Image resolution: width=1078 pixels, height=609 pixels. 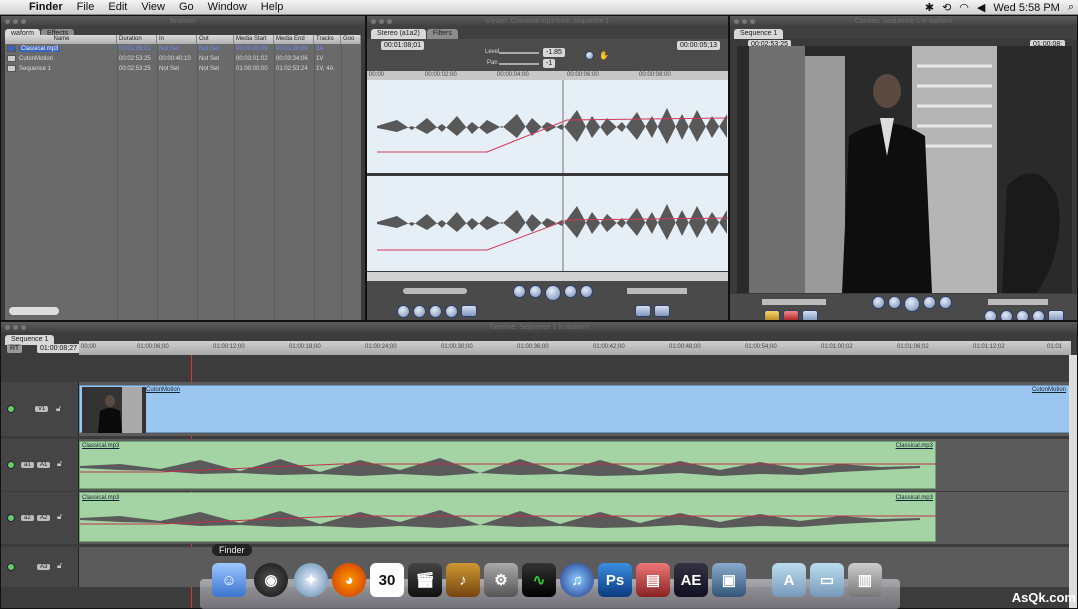 What do you see at coordinates (903, 21) in the screenshot?
I see `canvas-titlebar: Canvas: Sequence 1 in waform` at bounding box center [903, 21].